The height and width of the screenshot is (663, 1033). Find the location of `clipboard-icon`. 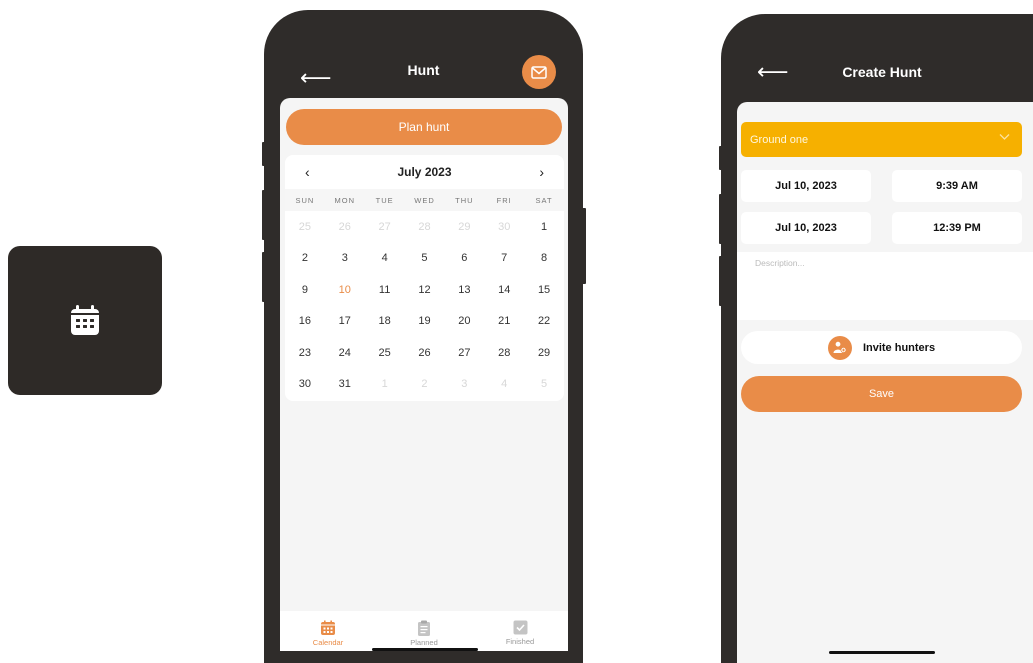

clipboard-icon is located at coordinates (424, 628).